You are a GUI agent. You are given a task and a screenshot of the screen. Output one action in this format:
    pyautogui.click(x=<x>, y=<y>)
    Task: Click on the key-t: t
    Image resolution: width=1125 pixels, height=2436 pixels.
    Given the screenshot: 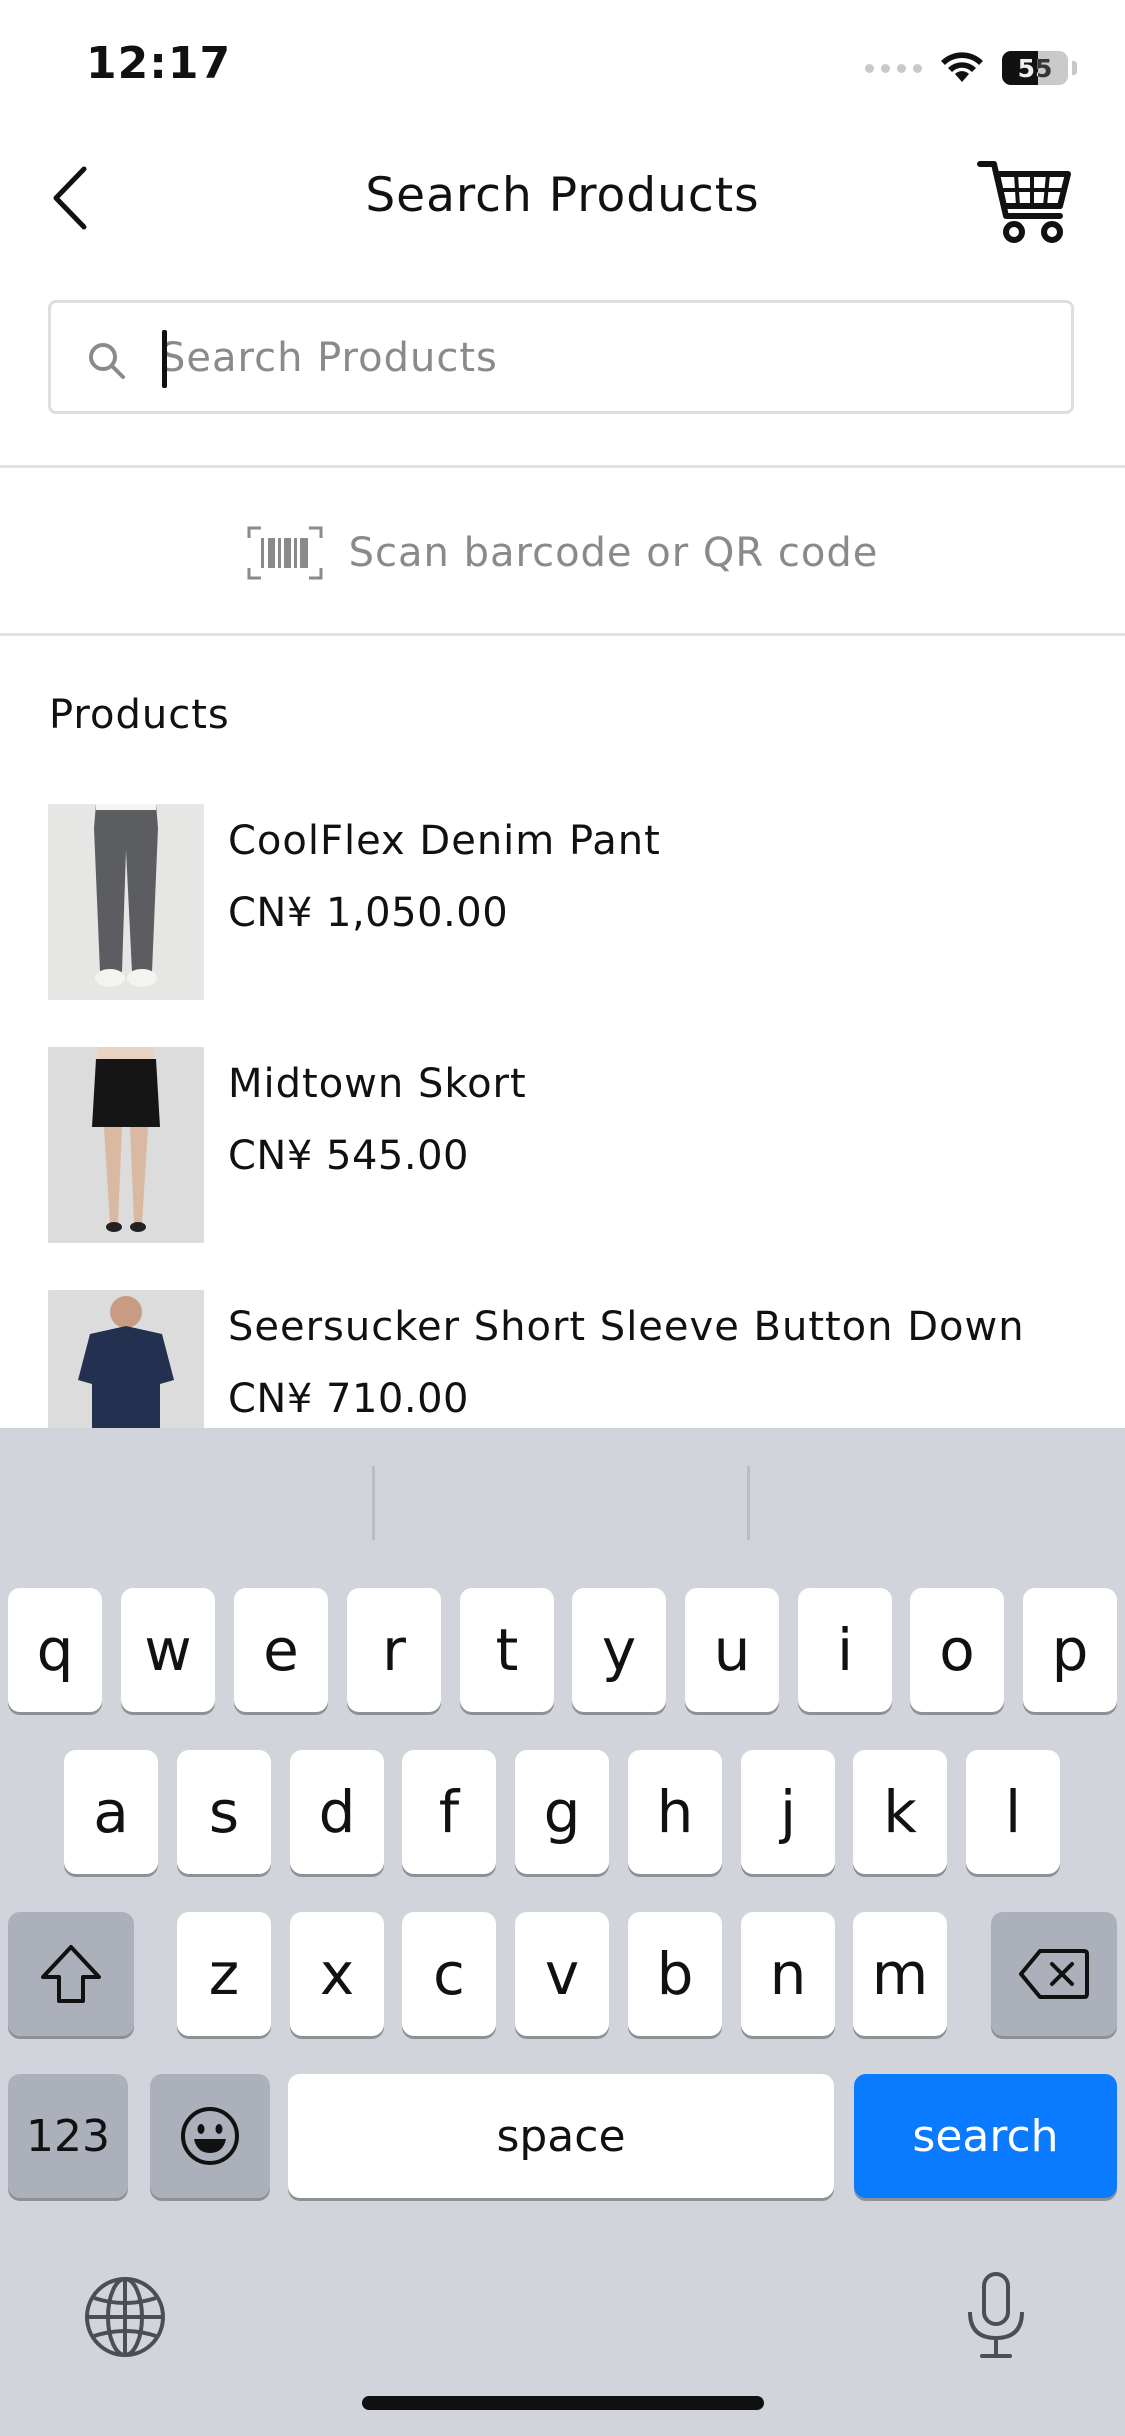 What is the action you would take?
    pyautogui.click(x=507, y=1650)
    